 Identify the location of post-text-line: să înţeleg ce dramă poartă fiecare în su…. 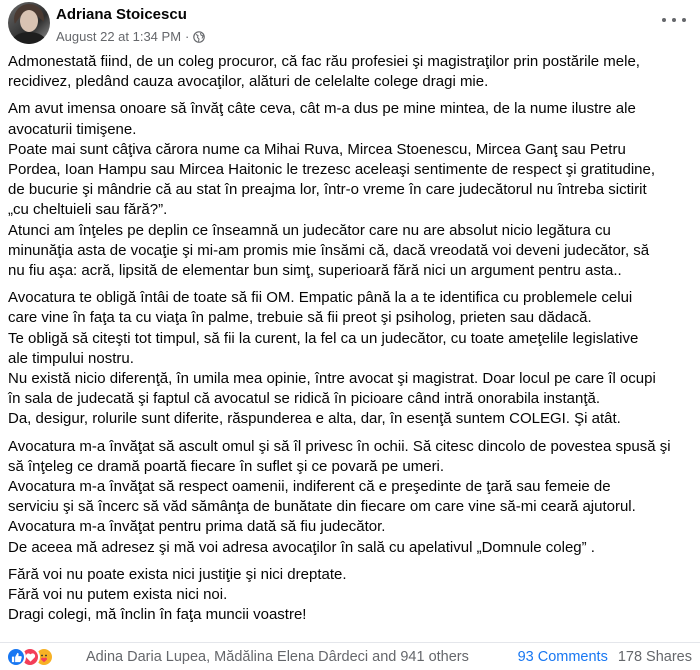
(226, 466).